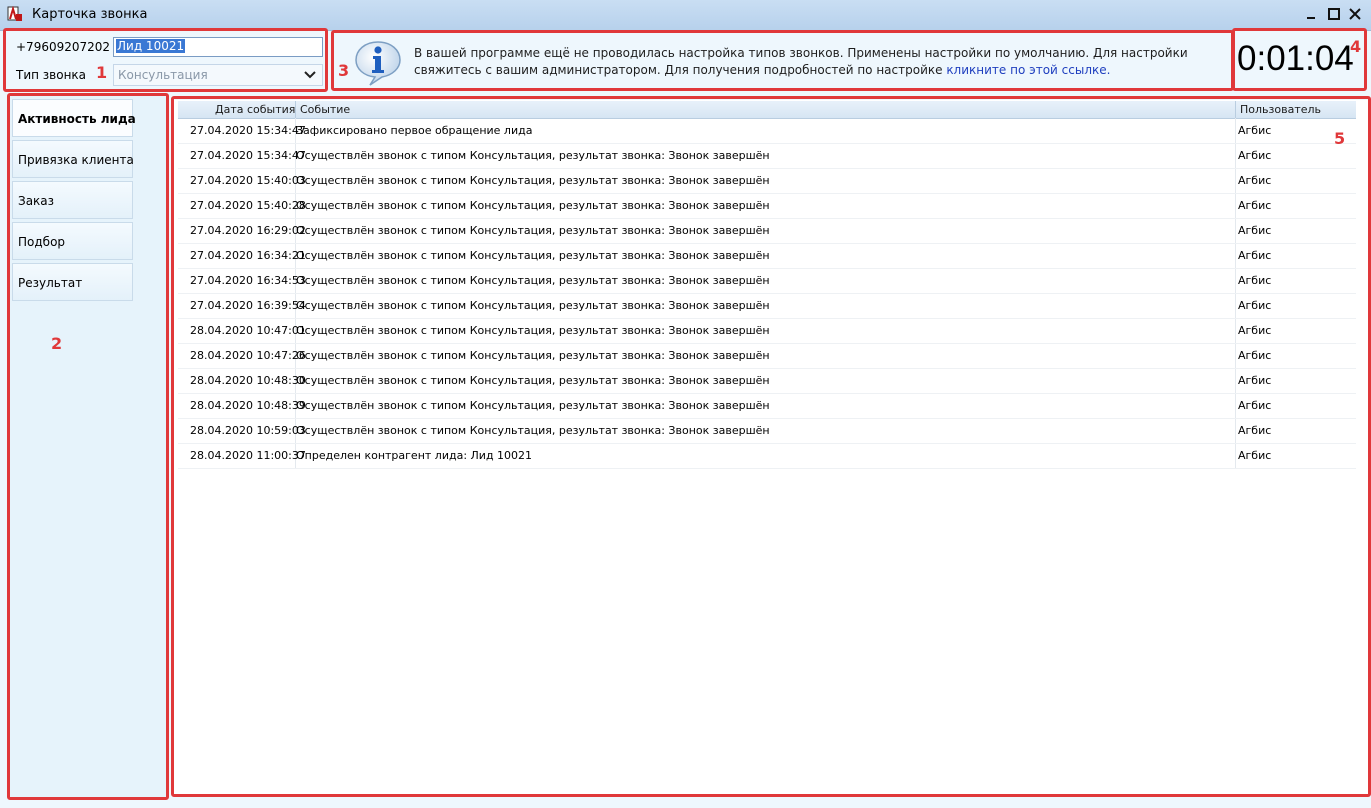 The width and height of the screenshot is (1371, 808). What do you see at coordinates (1334, 14) in the screenshot?
I see `maximize-icon` at bounding box center [1334, 14].